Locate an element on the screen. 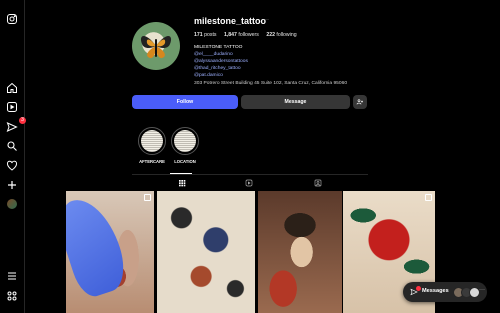 This screenshot has height=313, width=500. search-icon is located at coordinates (12, 146).